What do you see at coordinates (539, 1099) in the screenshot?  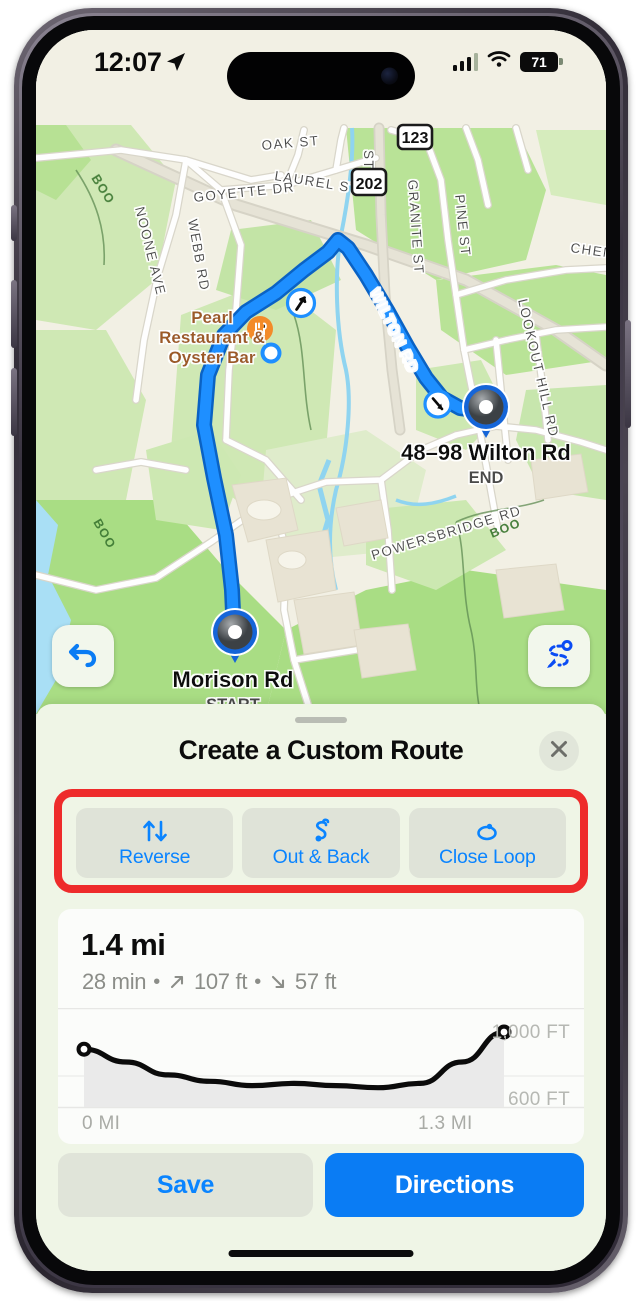 I see `elevation-y-bottom-label: 600 FT` at bounding box center [539, 1099].